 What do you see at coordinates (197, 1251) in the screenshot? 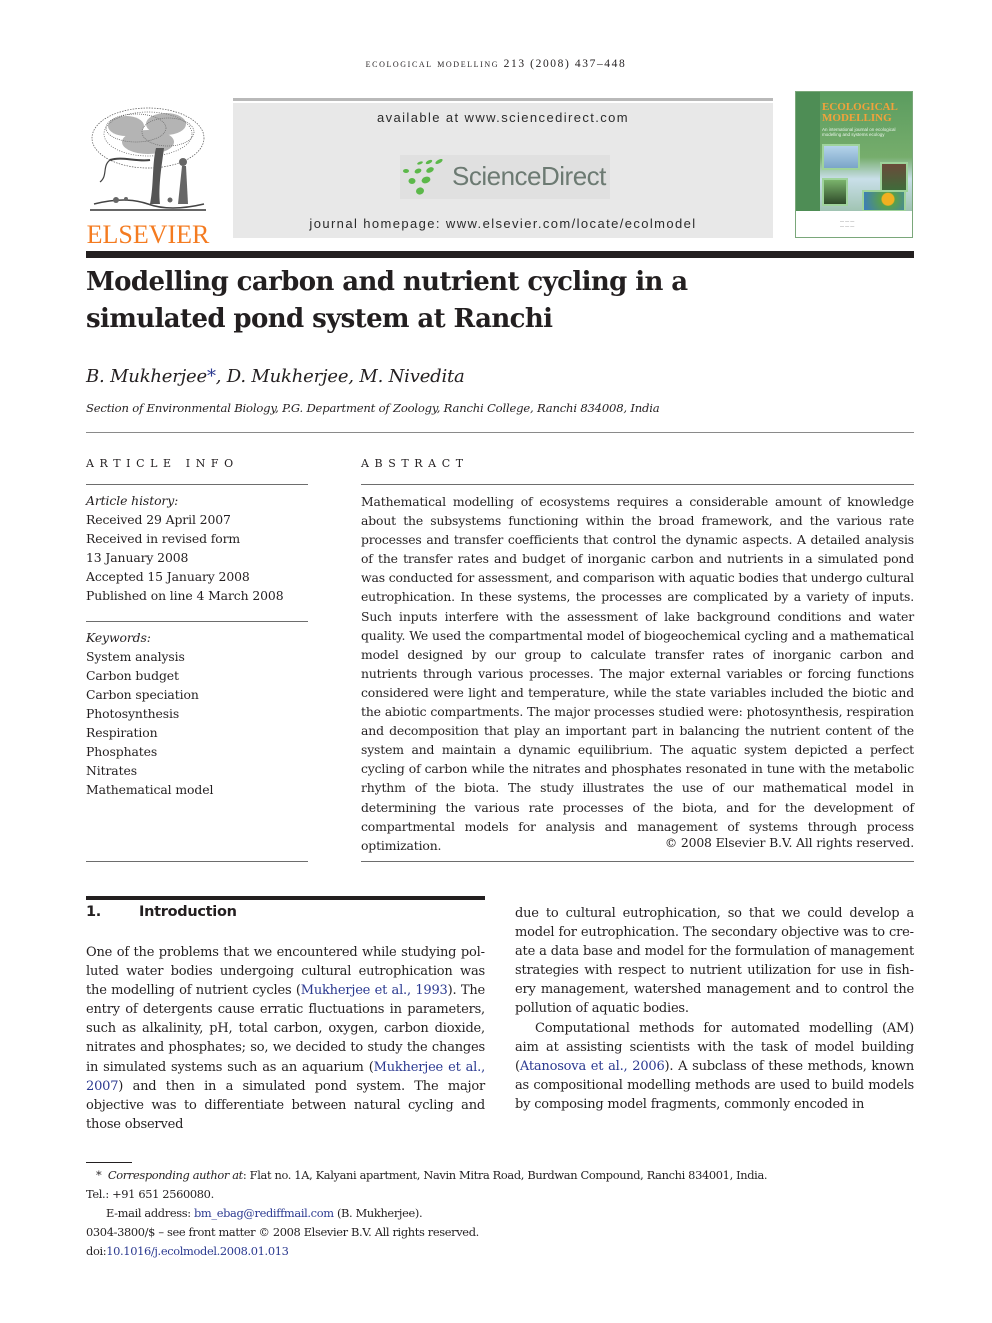
I see `doi-link: 10.1016/j.ecolmodel.2008.01.013` at bounding box center [197, 1251].